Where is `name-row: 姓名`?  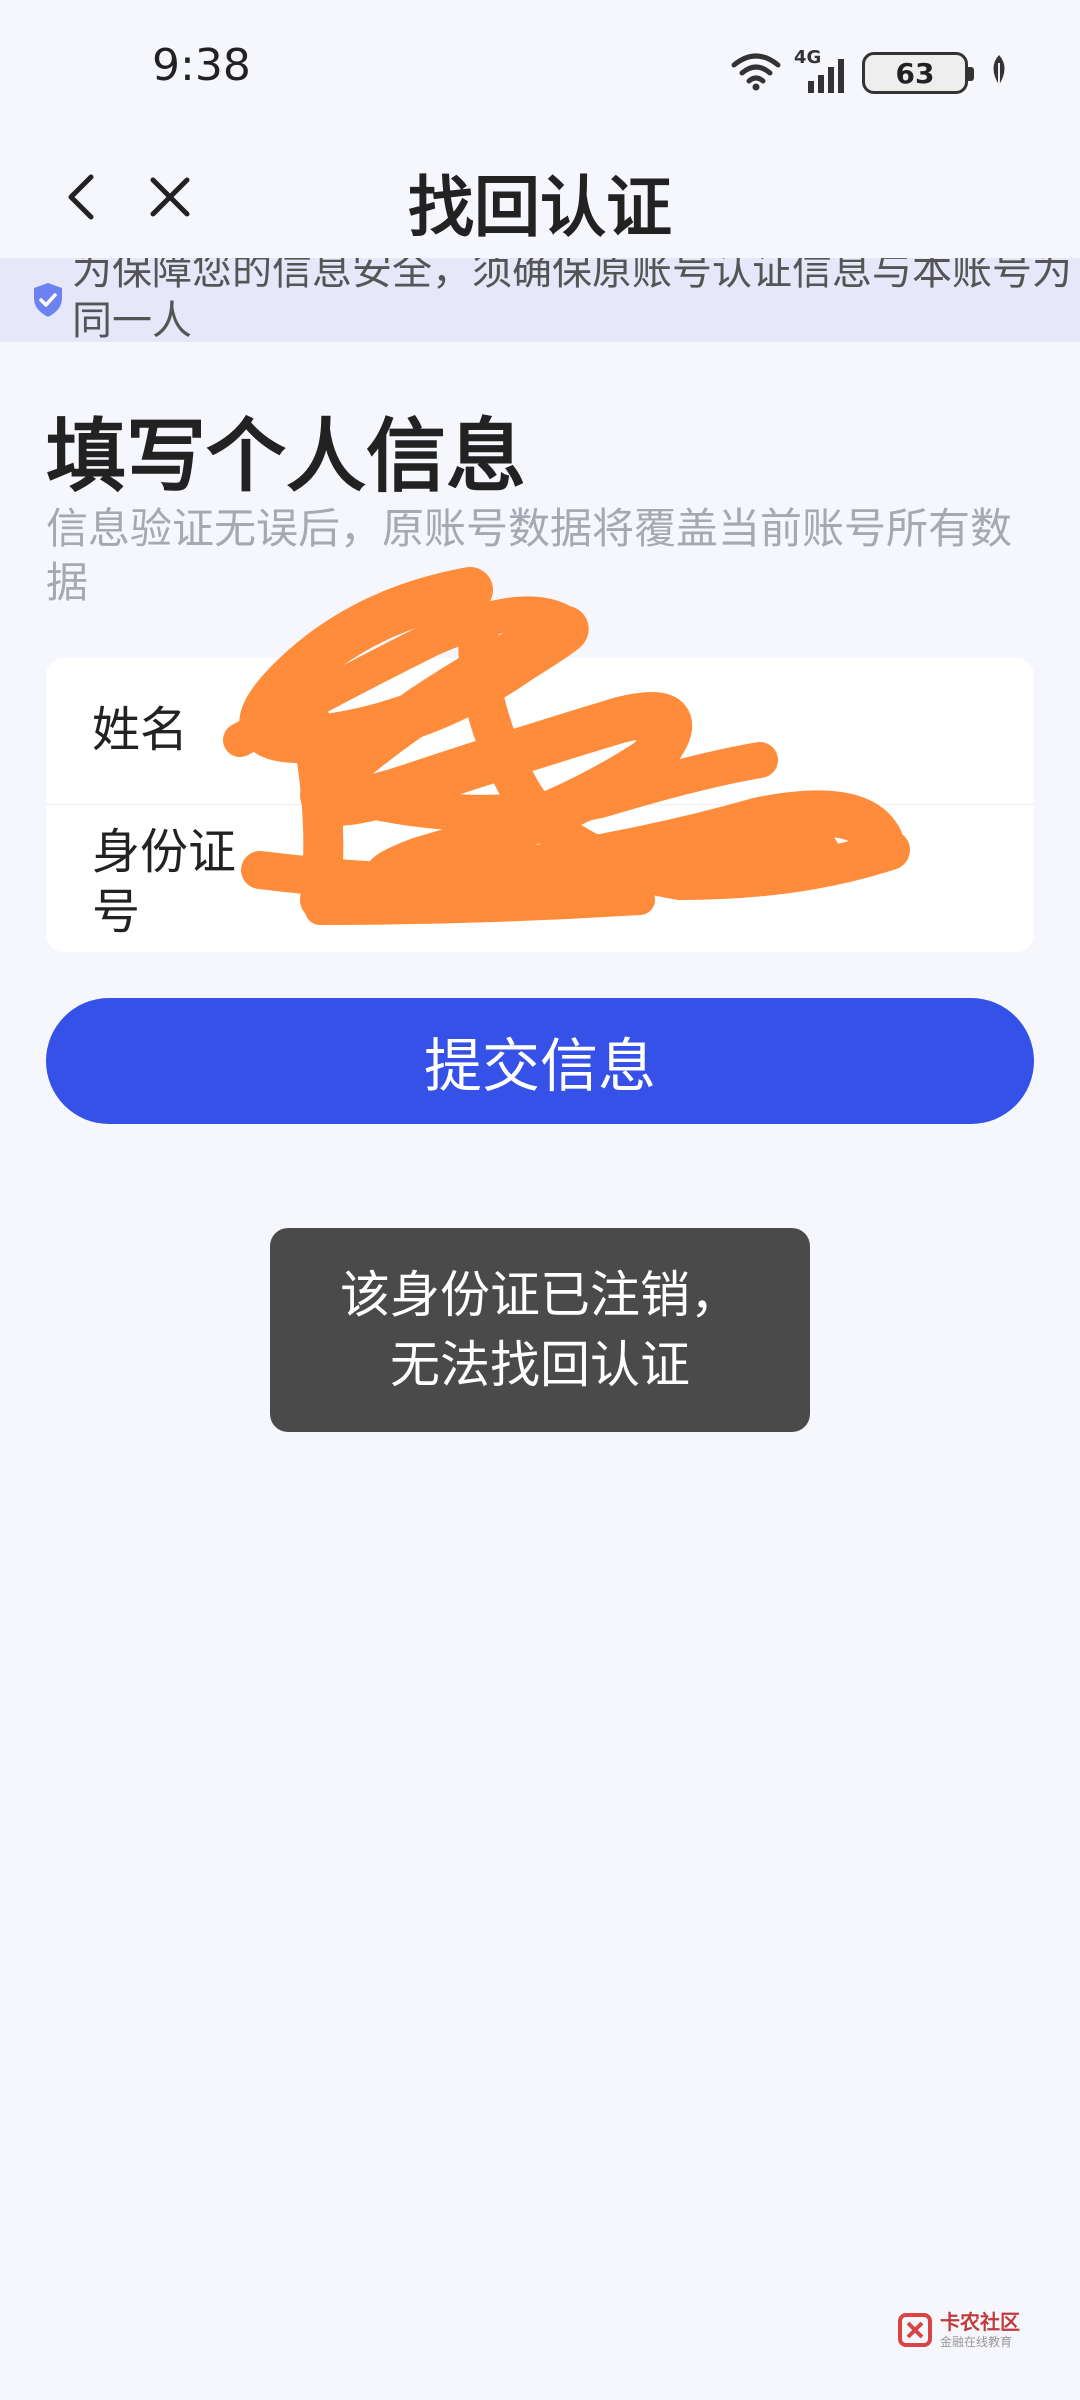
name-row: 姓名 is located at coordinates (540, 731).